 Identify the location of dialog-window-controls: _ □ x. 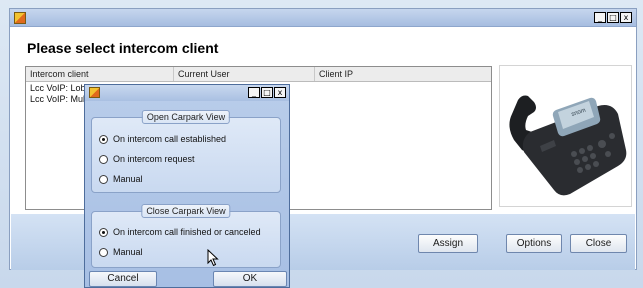
(267, 92).